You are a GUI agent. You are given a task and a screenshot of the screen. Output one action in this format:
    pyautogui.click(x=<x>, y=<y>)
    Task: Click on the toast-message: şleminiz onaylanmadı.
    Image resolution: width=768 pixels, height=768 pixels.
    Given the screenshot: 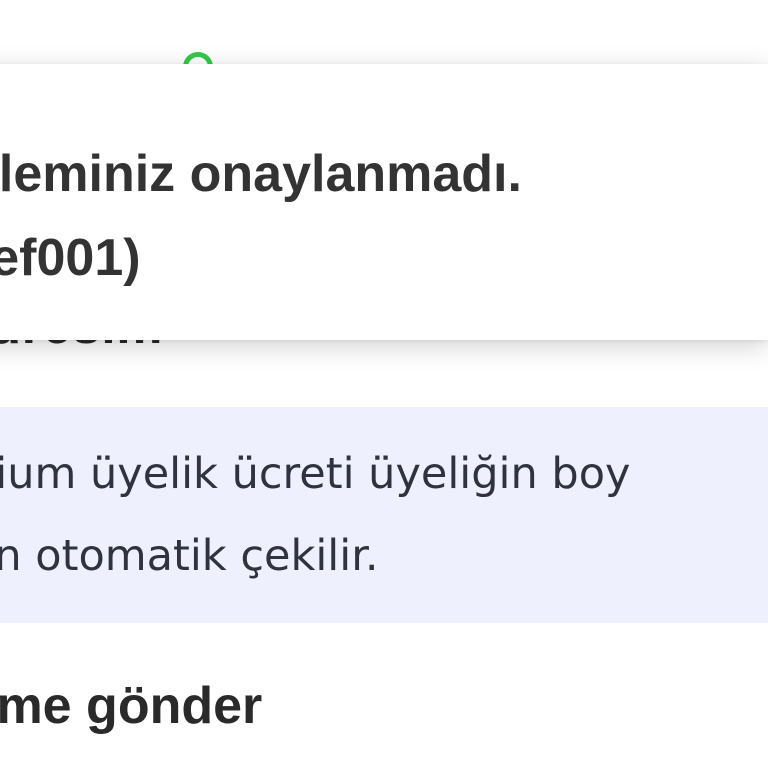 What is the action you would take?
    pyautogui.click(x=261, y=174)
    